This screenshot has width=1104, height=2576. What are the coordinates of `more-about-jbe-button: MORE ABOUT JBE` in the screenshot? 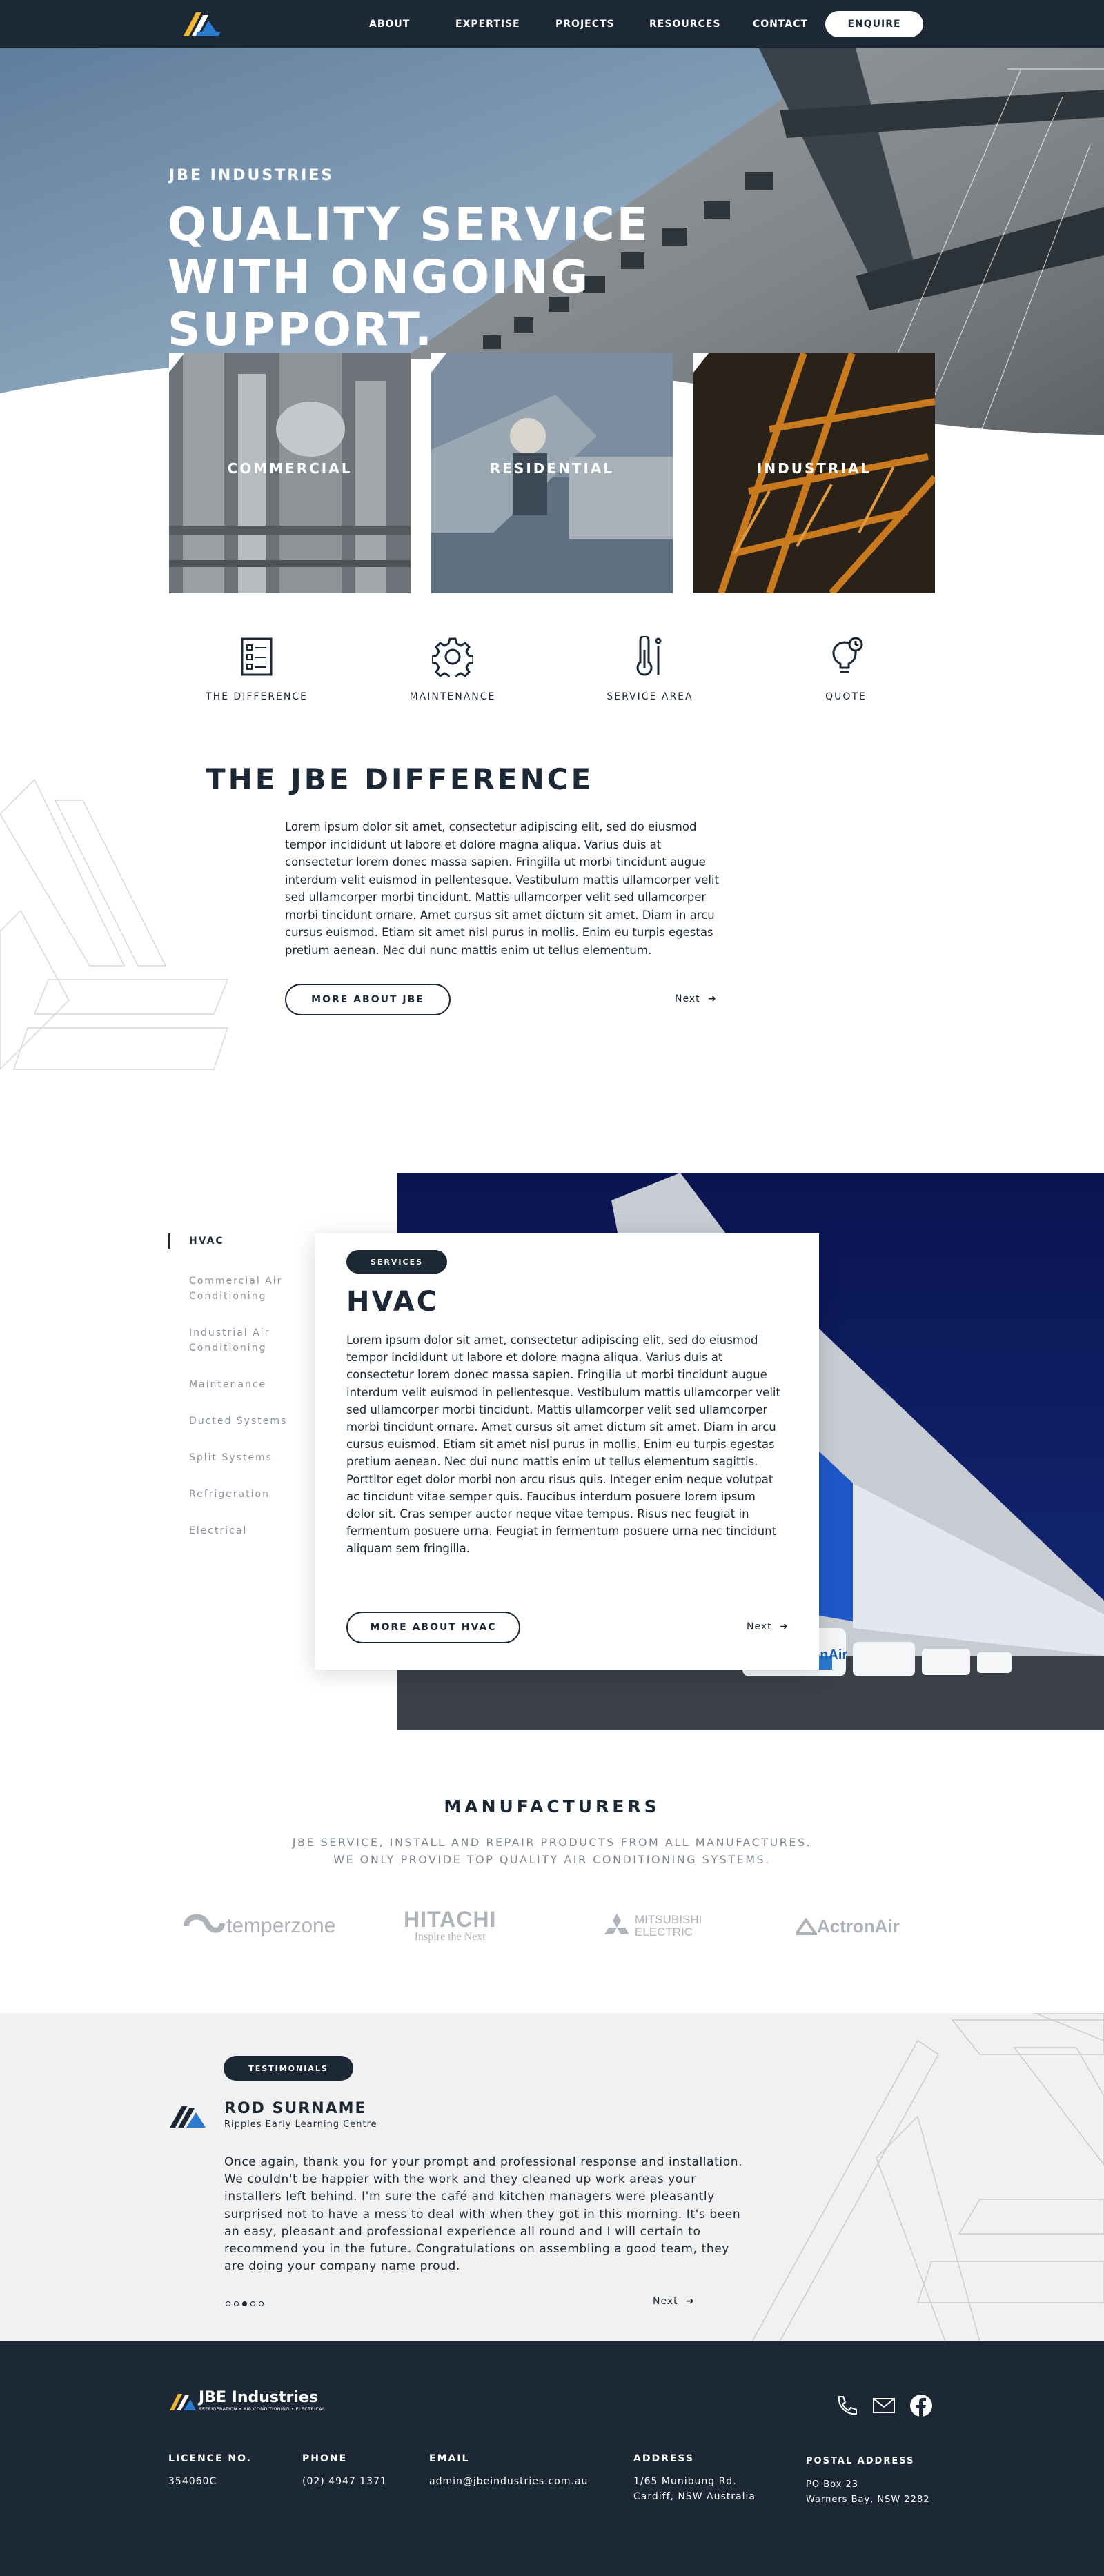 It's located at (368, 999).